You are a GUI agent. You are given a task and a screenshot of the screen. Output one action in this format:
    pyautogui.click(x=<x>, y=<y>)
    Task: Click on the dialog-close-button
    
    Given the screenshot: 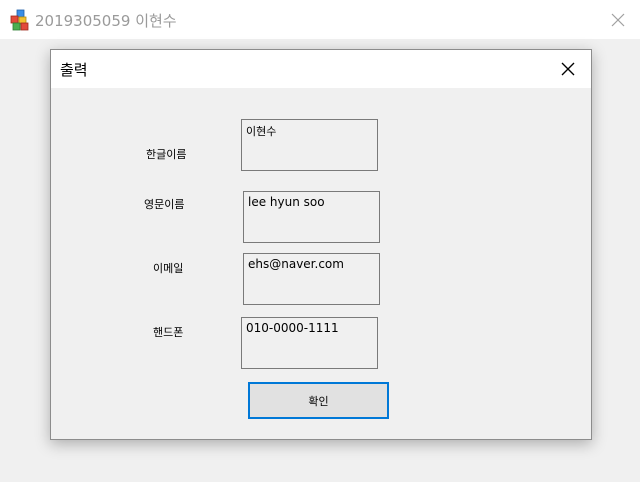 What is the action you would take?
    pyautogui.click(x=568, y=69)
    